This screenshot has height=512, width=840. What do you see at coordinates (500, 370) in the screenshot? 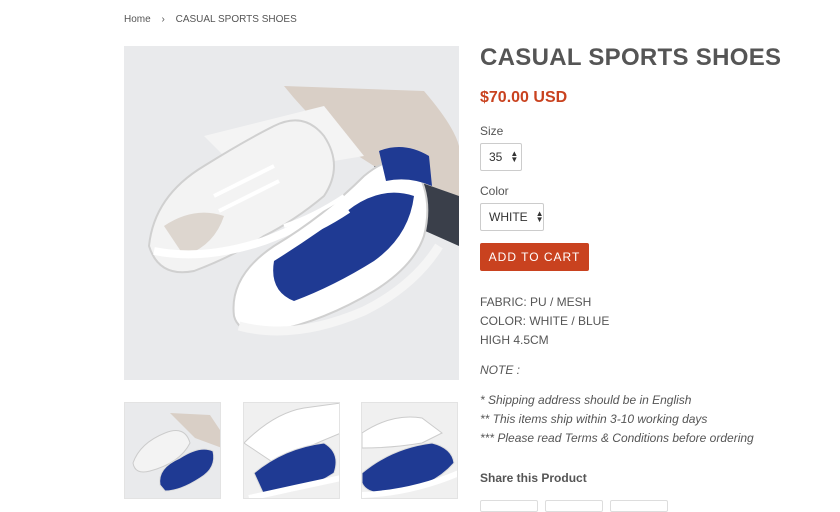
I see `note-label: NOTE :` at bounding box center [500, 370].